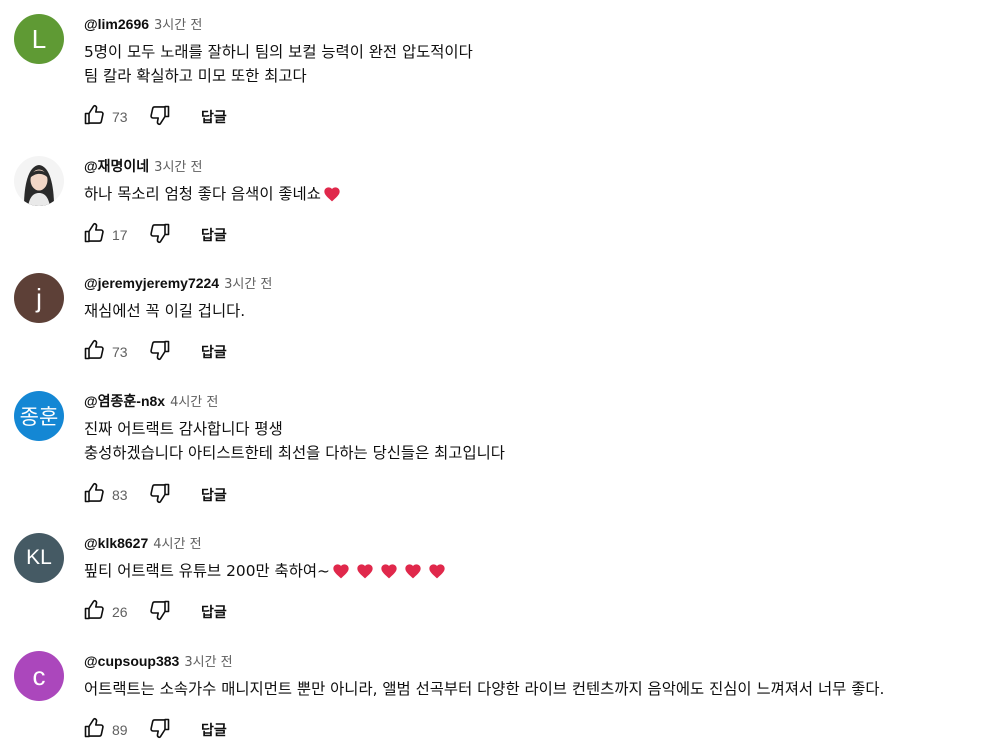 This screenshot has height=747, width=1003. I want to click on avatar-initial: 종훈, so click(39, 417).